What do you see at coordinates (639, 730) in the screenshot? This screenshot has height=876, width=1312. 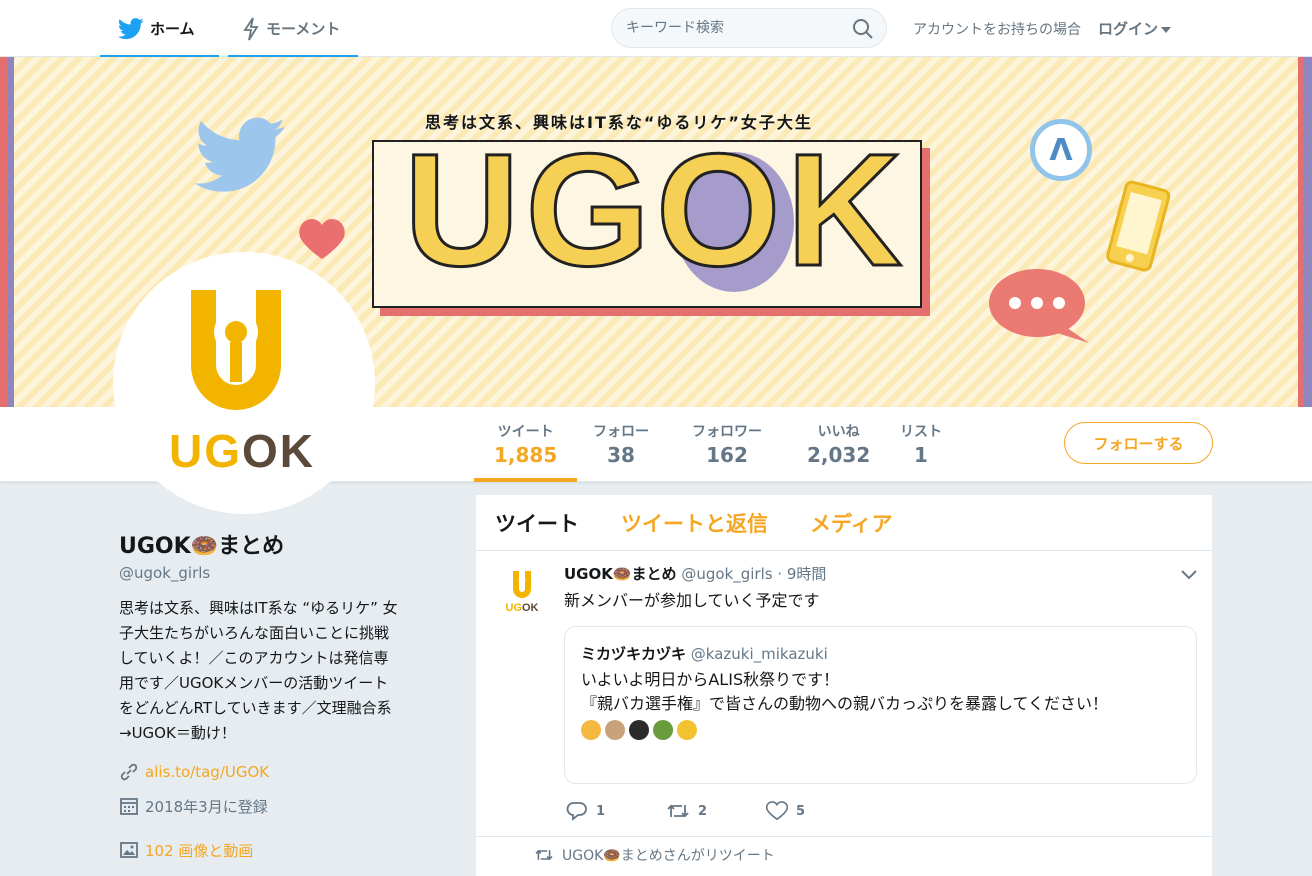 I see `penguin-emoji-icon` at bounding box center [639, 730].